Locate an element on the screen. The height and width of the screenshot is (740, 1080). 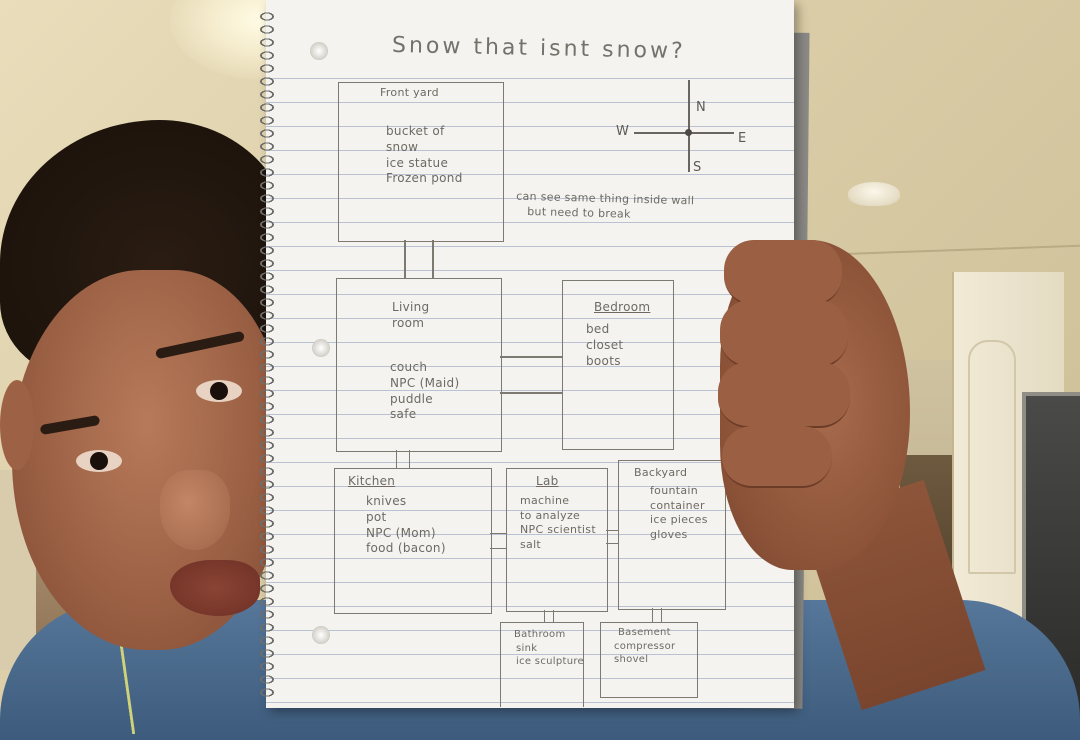
backyard-items: fountain container ice pieces gloves is located at coordinates (679, 512).